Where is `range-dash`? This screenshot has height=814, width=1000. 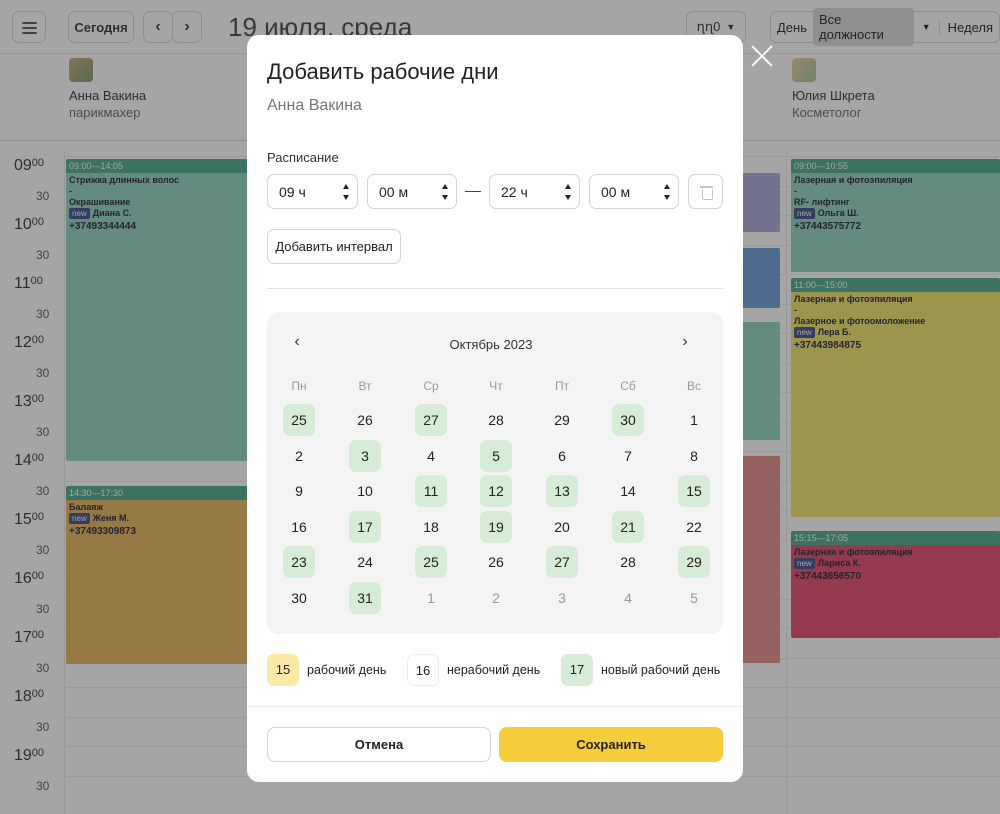 range-dash is located at coordinates (473, 191).